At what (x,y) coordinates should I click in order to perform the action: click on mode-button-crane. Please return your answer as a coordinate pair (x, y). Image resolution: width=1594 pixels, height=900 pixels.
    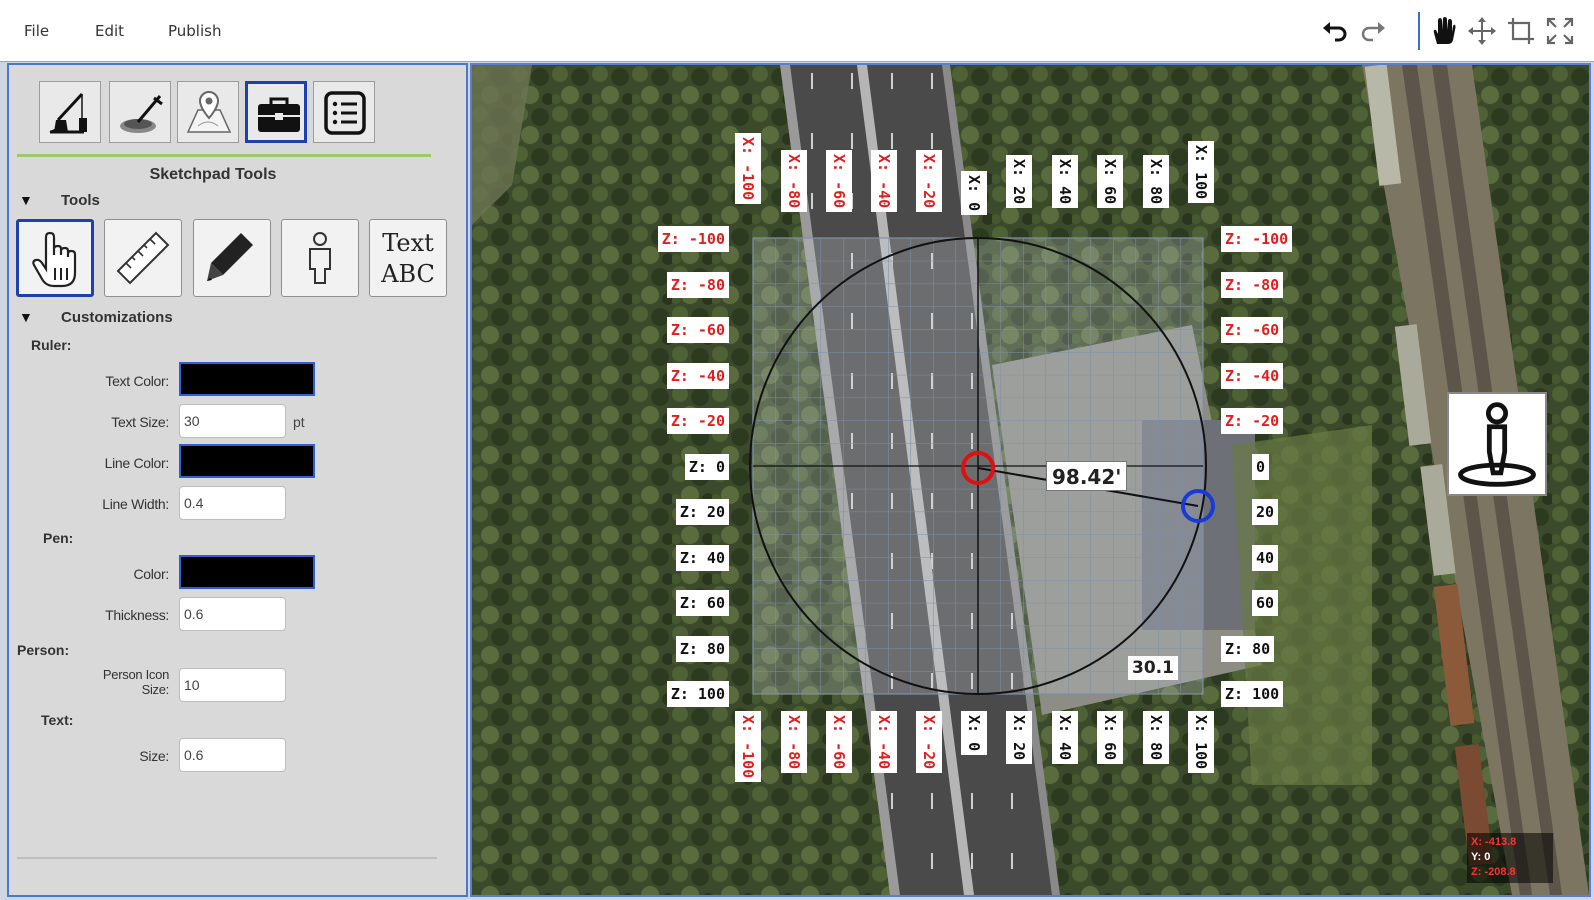
    Looking at the image, I should click on (70, 112).